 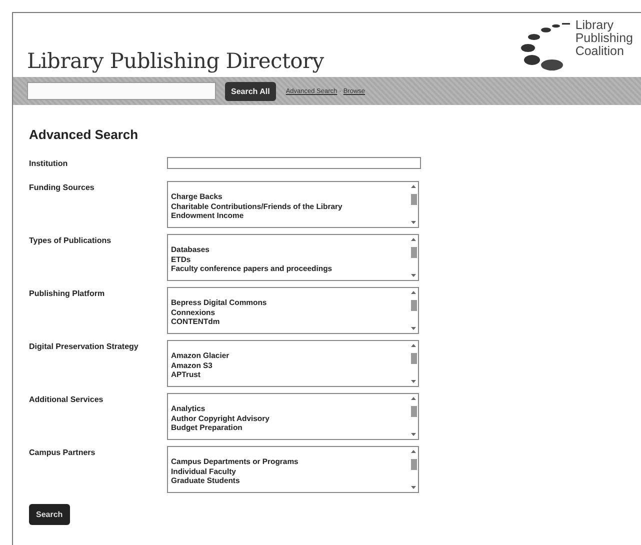 What do you see at coordinates (70, 241) in the screenshot?
I see `field-label: Types of Publications` at bounding box center [70, 241].